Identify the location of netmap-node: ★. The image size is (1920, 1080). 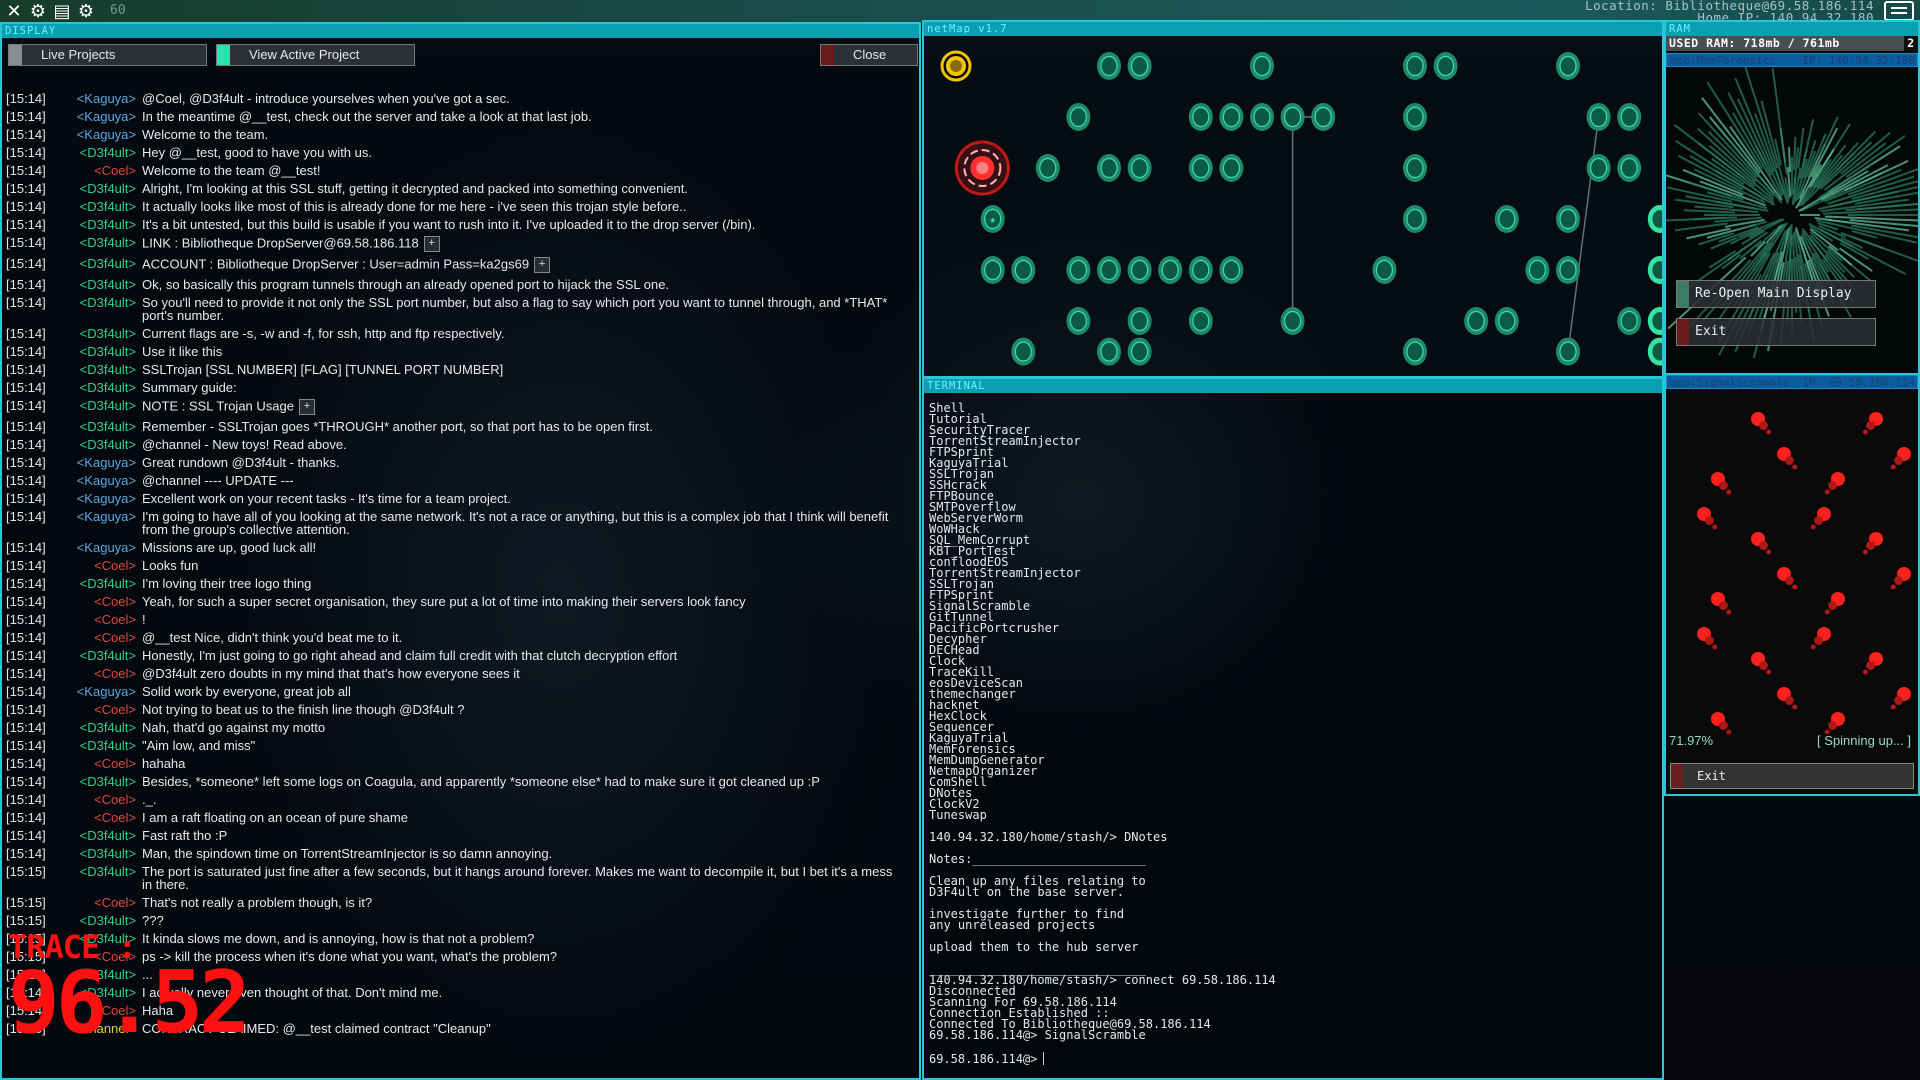
(992, 219).